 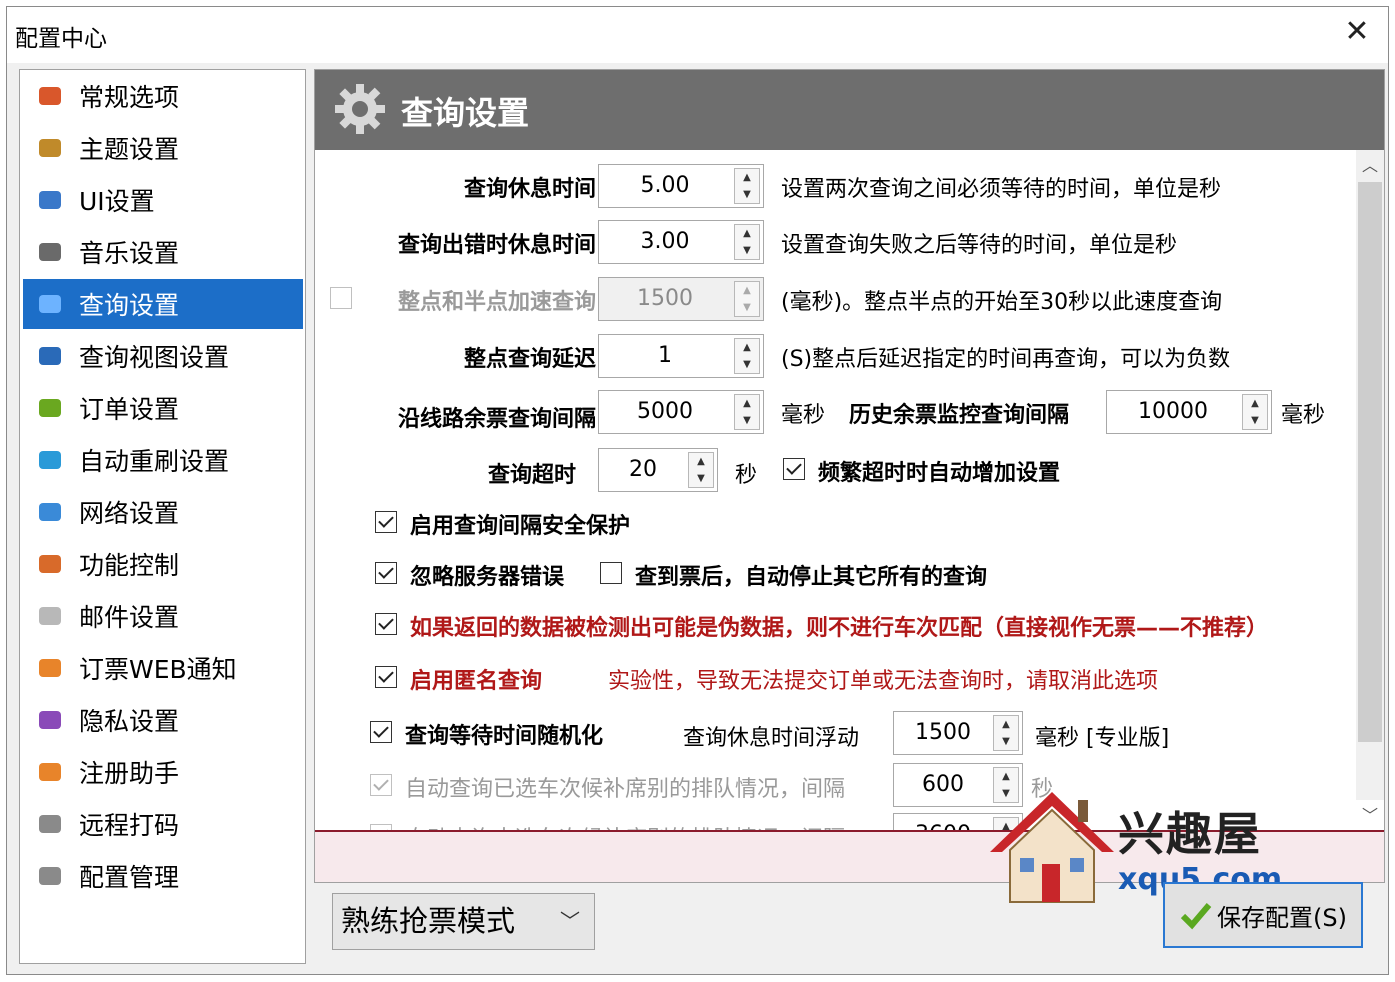 I want to click on half-hour-desc: (毫秒)。整点半点的开始至30秒以此速度查询, so click(x=1002, y=302).